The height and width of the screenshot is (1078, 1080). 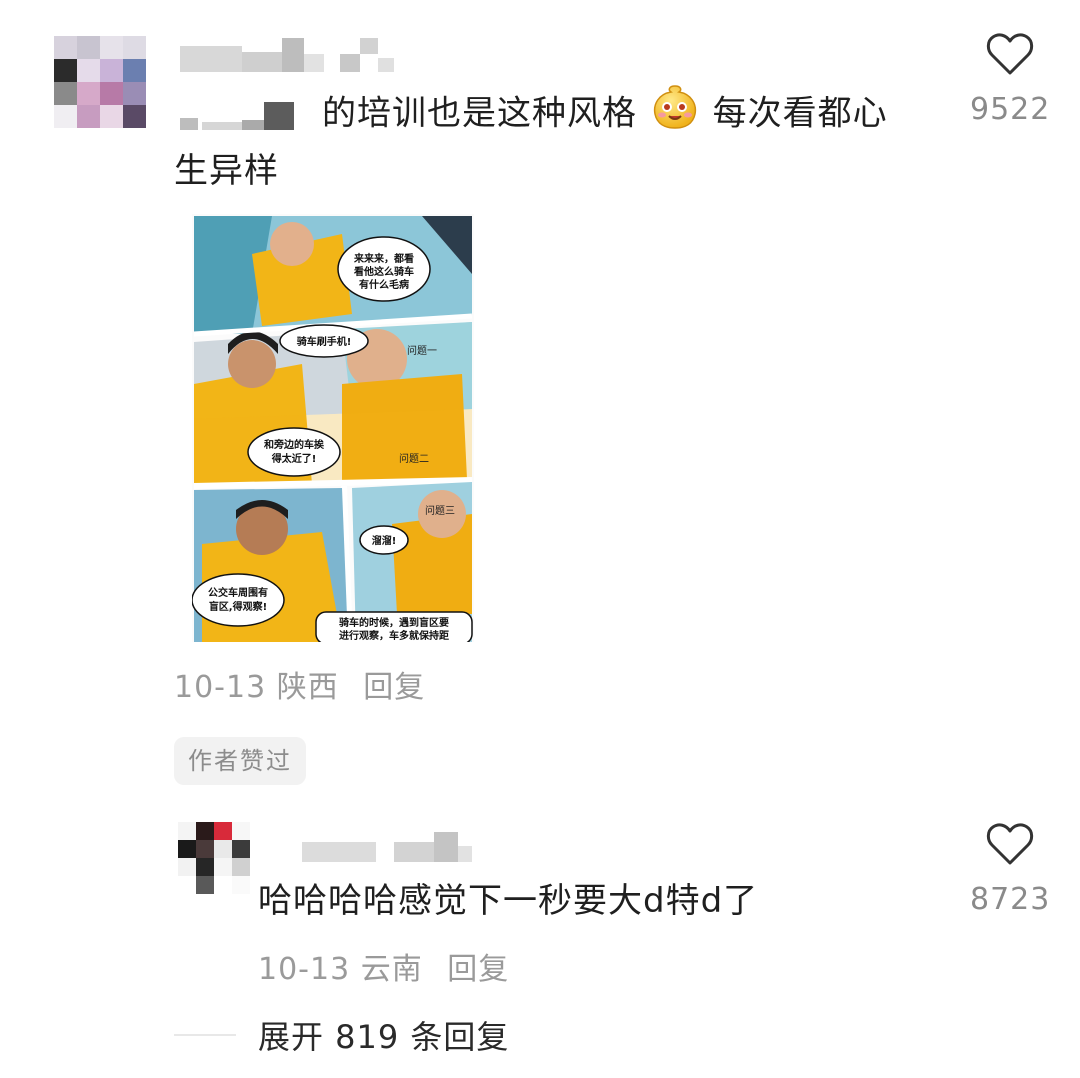 What do you see at coordinates (384, 284) in the screenshot?
I see `comic-bubble-1c: 有什么毛病` at bounding box center [384, 284].